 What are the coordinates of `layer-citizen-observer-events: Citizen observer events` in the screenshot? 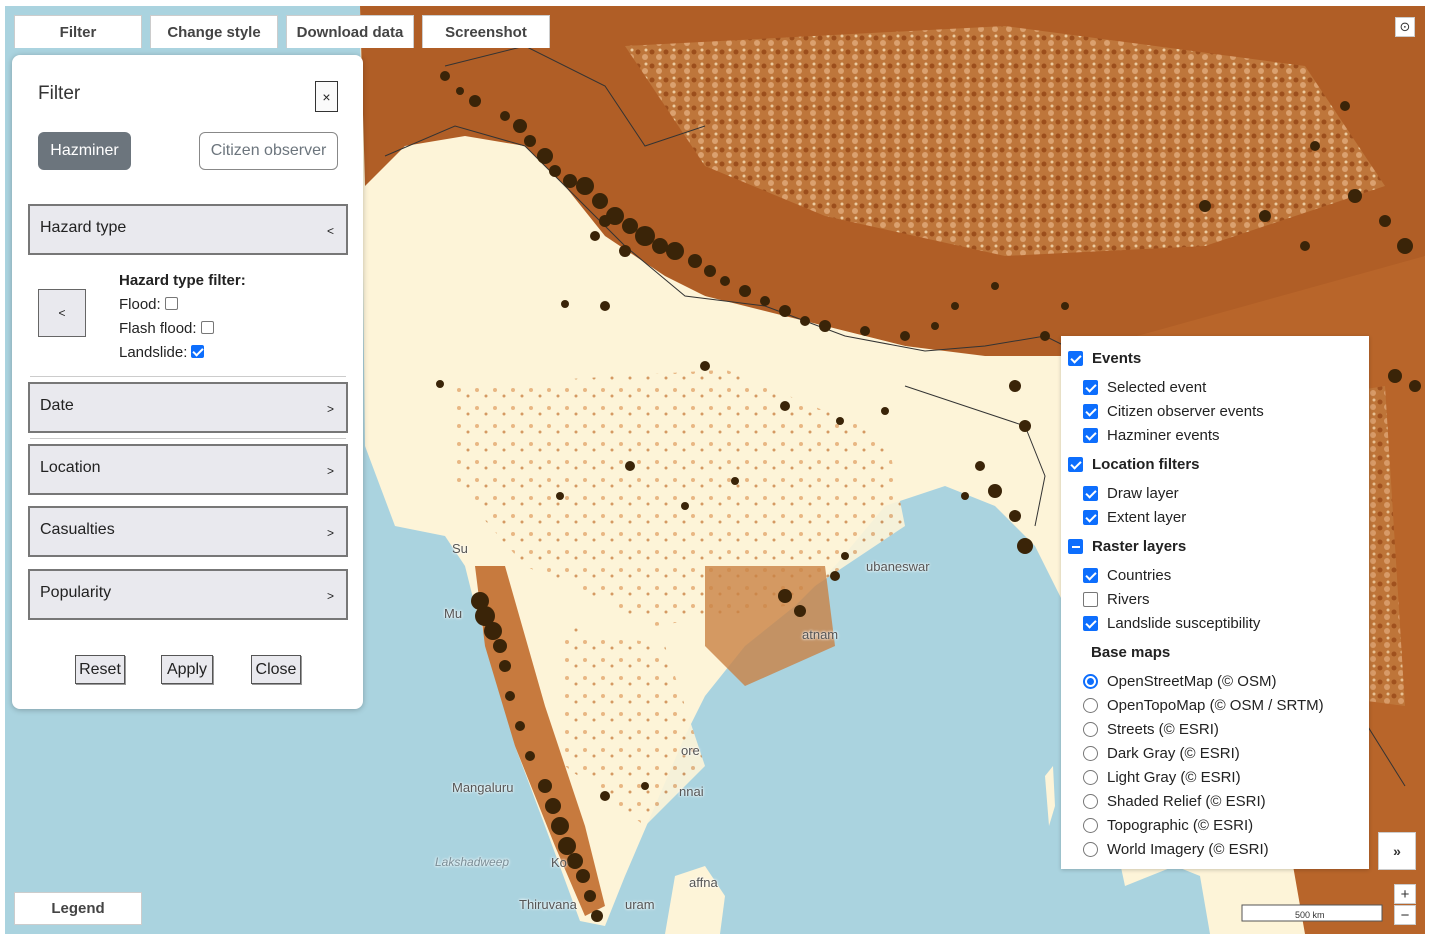 It's located at (1173, 411).